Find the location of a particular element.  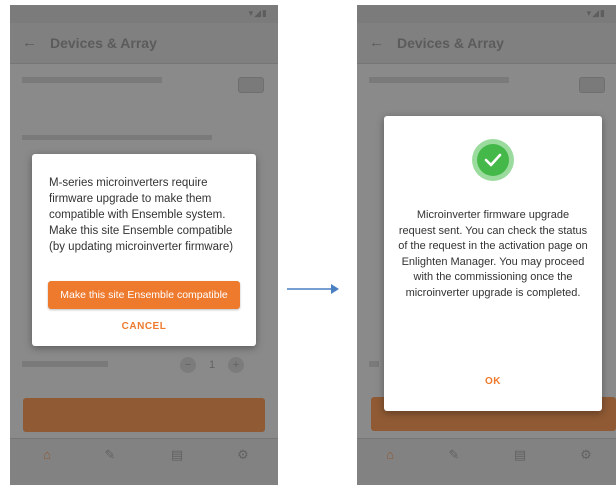

success-badge is located at coordinates (493, 160).